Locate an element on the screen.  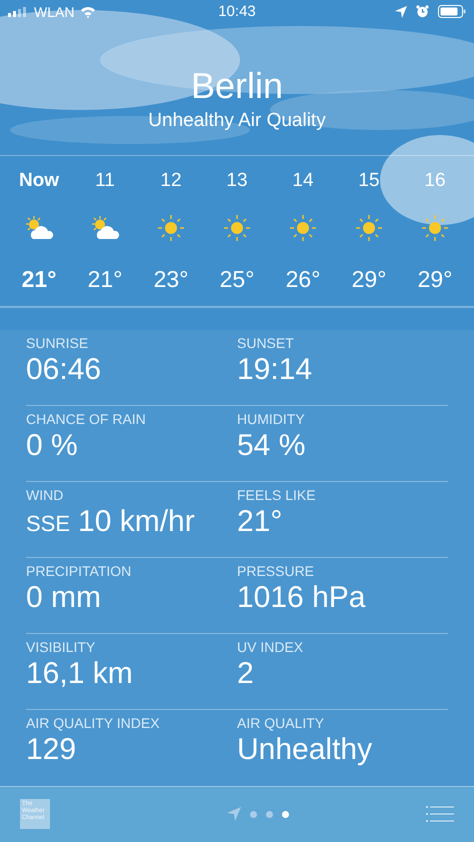
detail-value: 0 % is located at coordinates (52, 446).